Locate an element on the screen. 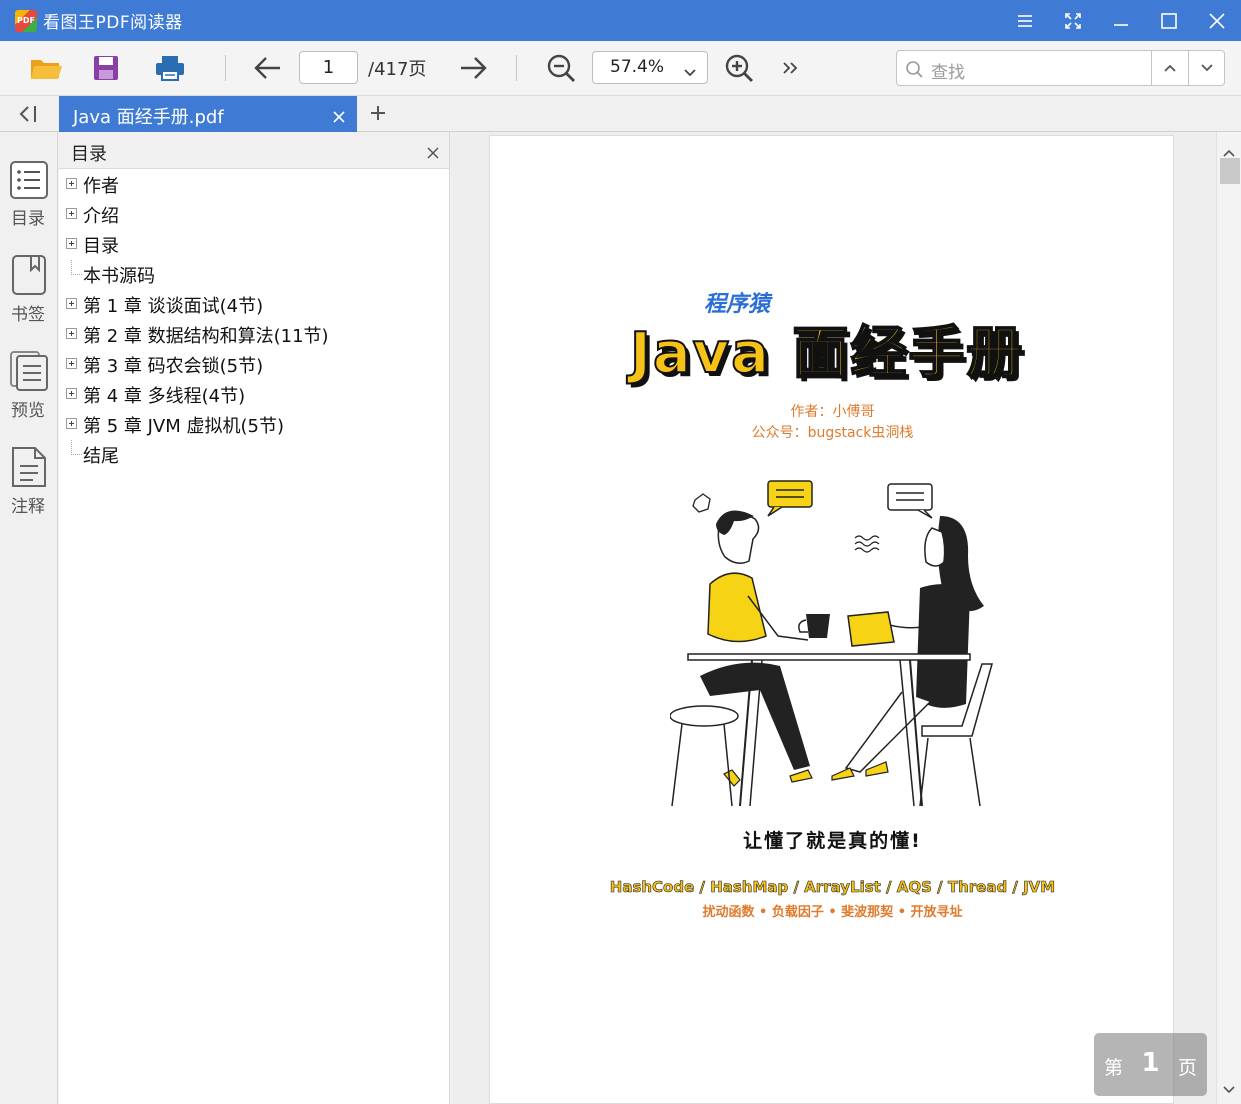 Image resolution: width=1241 pixels, height=1104 pixels. toolbar: 1 /417页 57.4% 查找 is located at coordinates (620, 68).